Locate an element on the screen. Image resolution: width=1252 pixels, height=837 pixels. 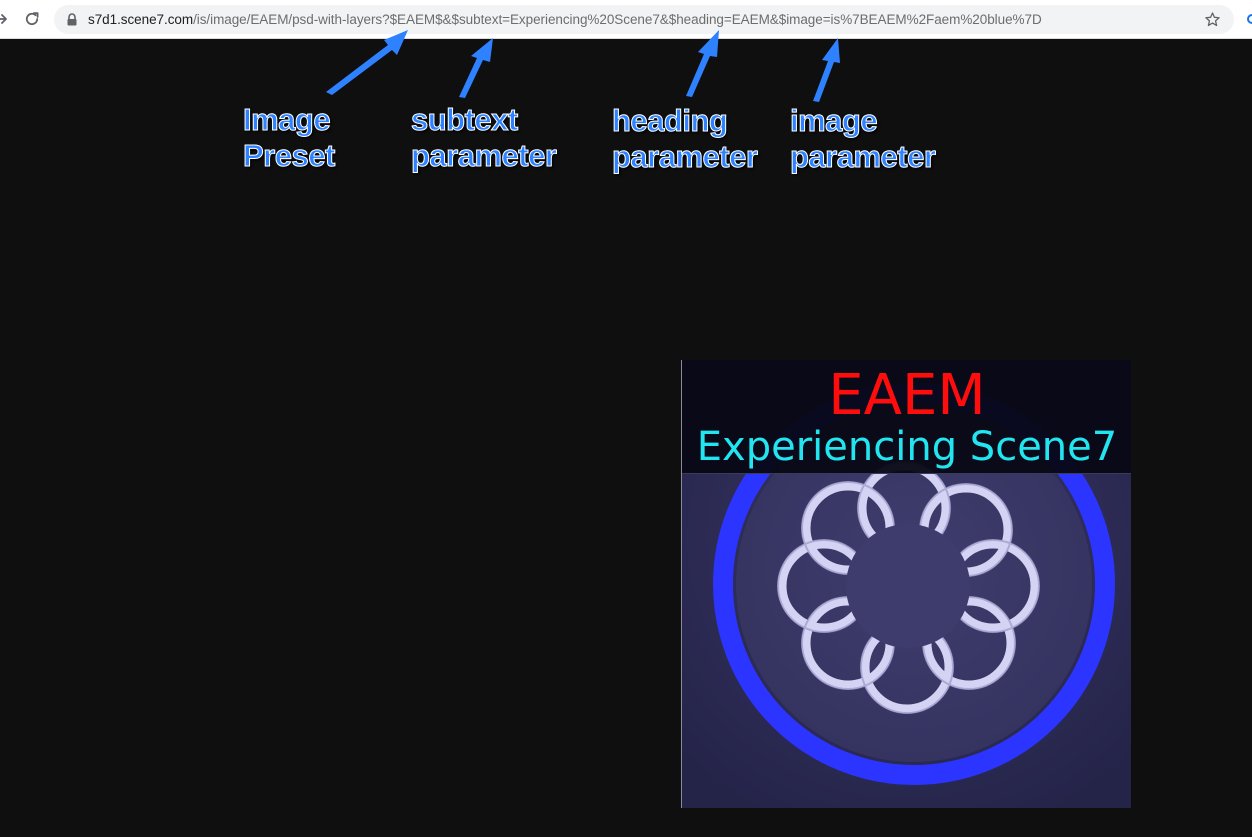
reload-icon is located at coordinates (32, 19).